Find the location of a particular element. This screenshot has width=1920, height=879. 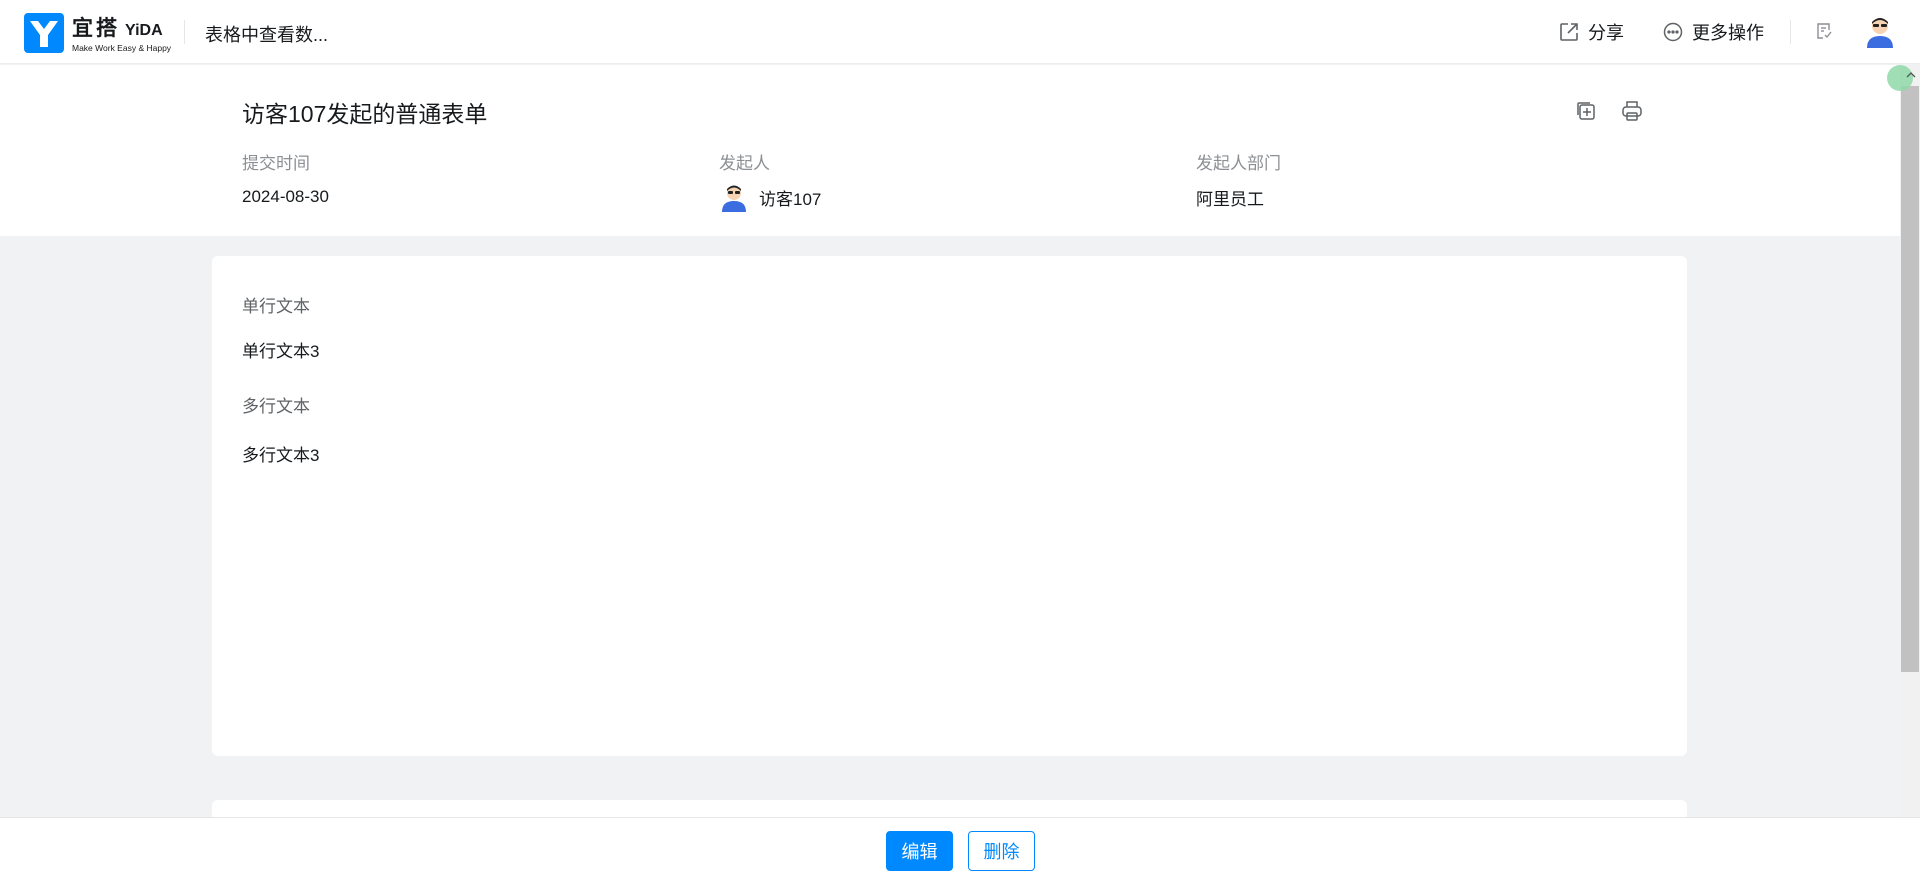

todo-icon is located at coordinates (1824, 31).